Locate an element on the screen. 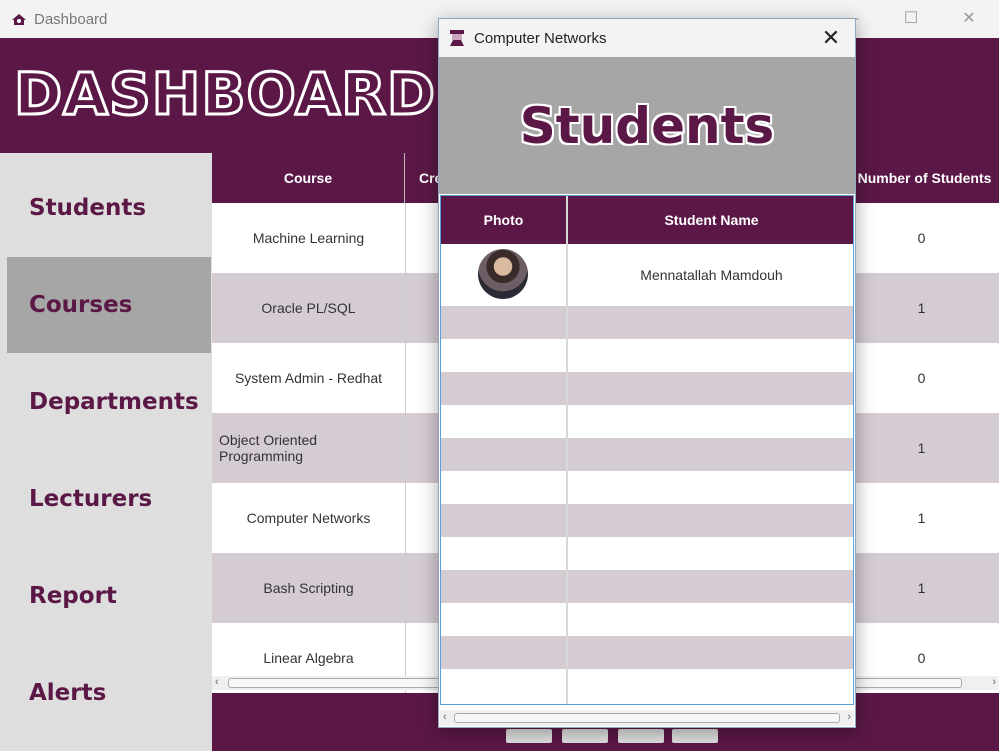 The image size is (999, 751). graduate-icon is located at coordinates (457, 38).